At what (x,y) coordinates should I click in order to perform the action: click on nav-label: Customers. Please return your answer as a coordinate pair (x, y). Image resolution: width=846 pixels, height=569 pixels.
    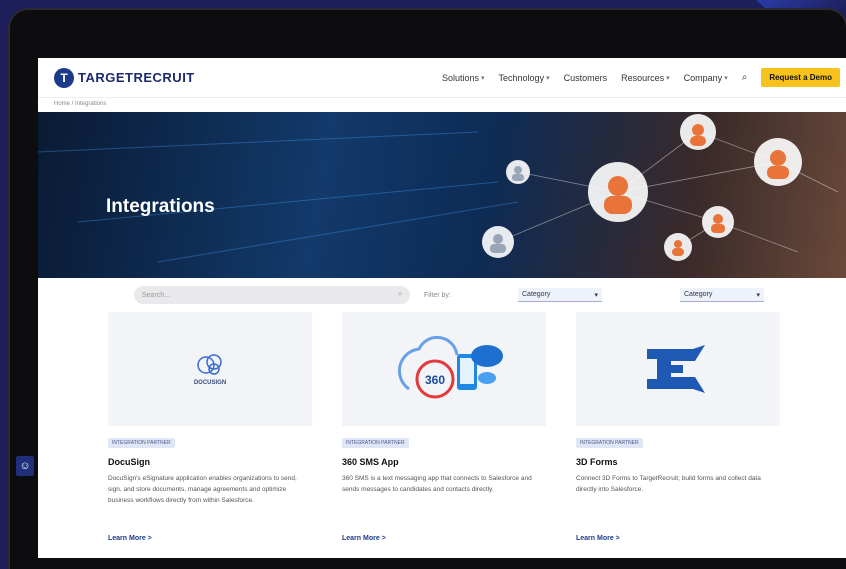
    Looking at the image, I should click on (585, 77).